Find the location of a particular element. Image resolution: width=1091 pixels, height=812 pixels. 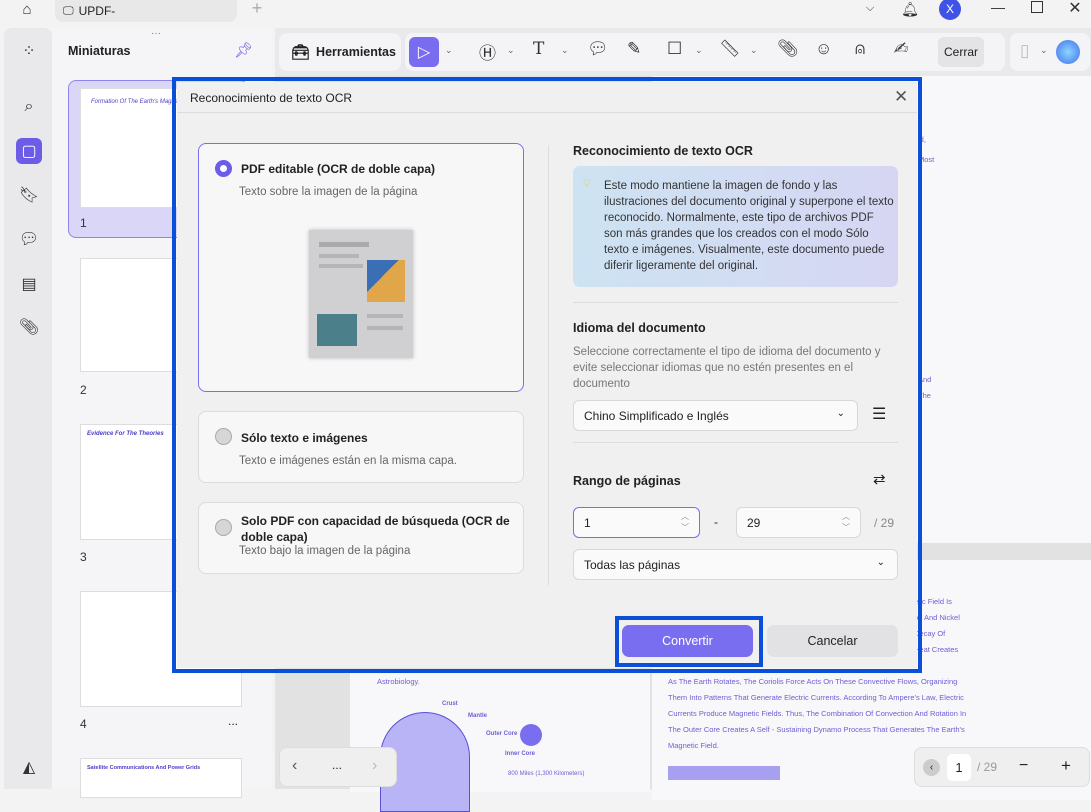

rectangle-tool-icon: ☐ is located at coordinates (674, 49).